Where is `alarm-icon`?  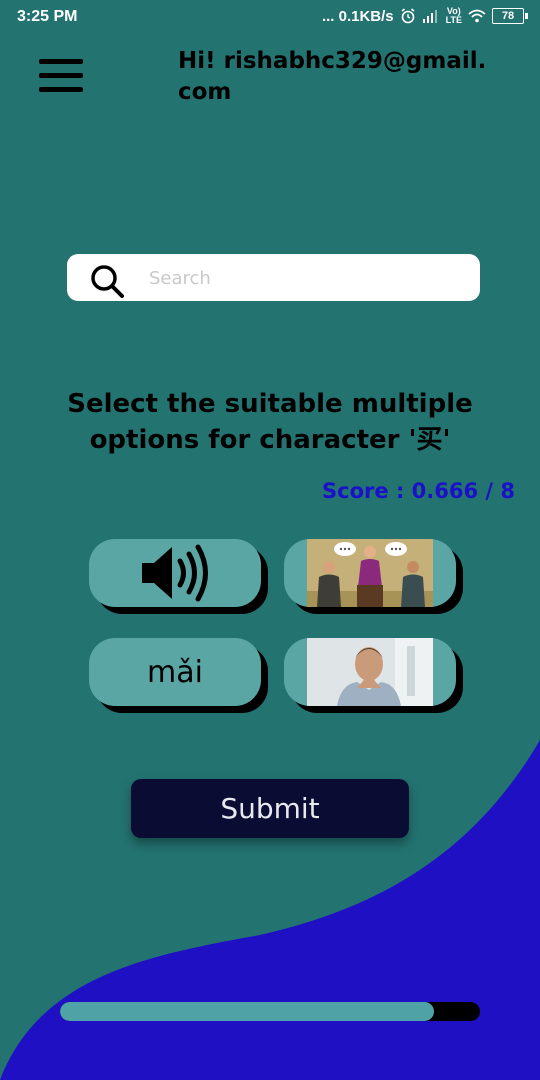 alarm-icon is located at coordinates (408, 16).